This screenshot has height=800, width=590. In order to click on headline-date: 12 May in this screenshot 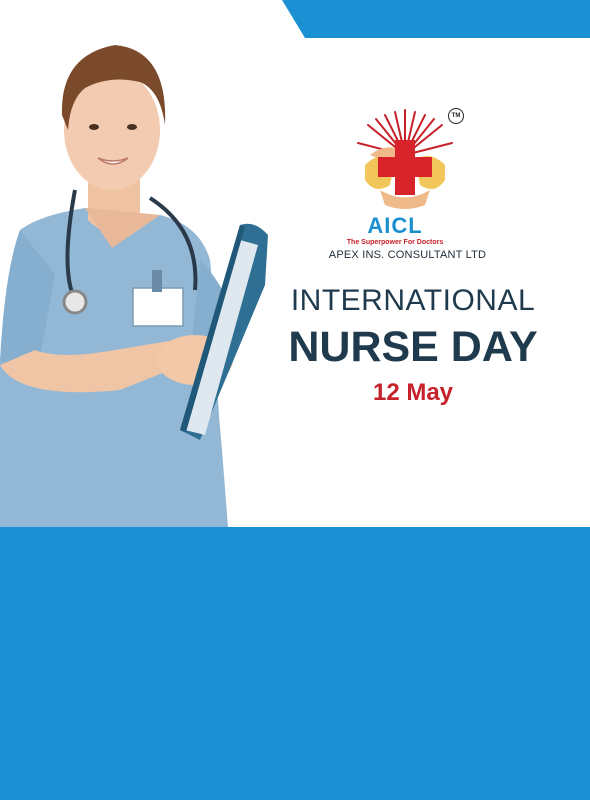, I will do `click(413, 392)`.